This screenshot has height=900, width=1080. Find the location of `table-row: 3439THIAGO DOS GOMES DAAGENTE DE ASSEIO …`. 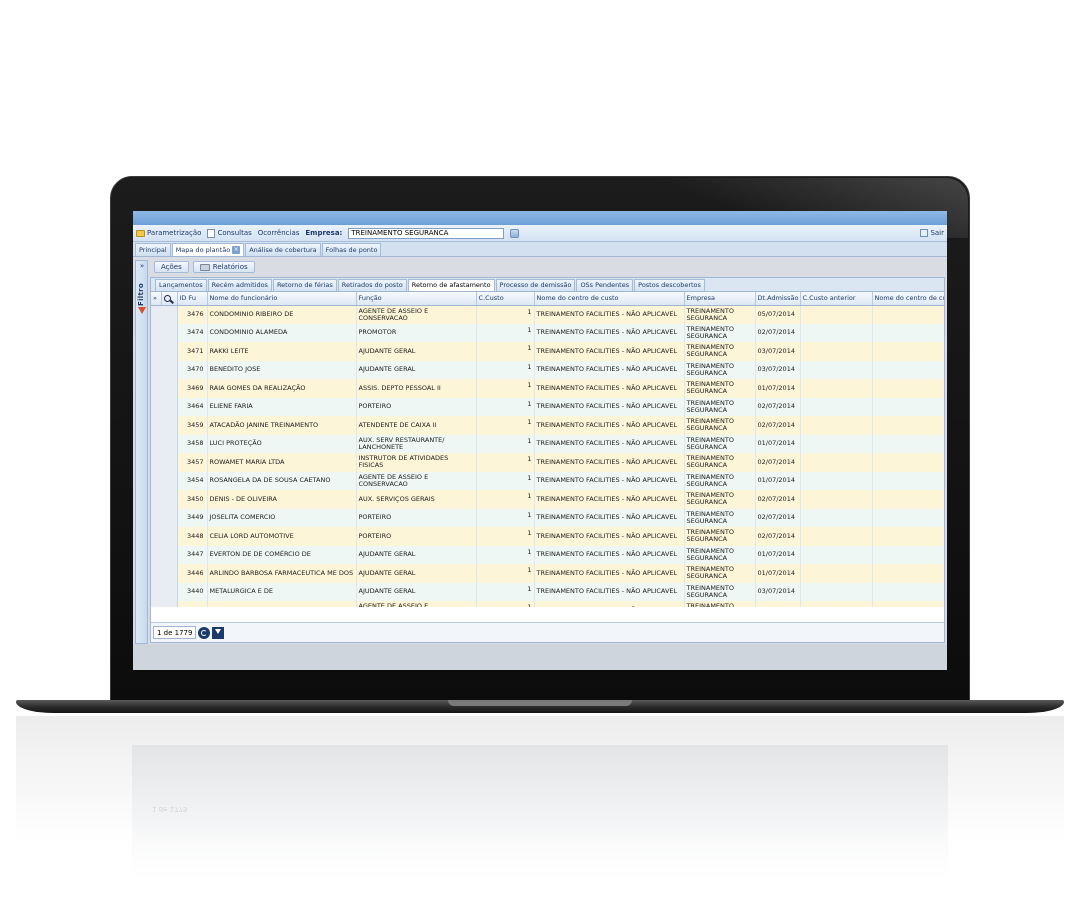

table-row: 3439THIAGO DOS GOMES DAAGENTE DE ASSEIO … is located at coordinates (547, 604).